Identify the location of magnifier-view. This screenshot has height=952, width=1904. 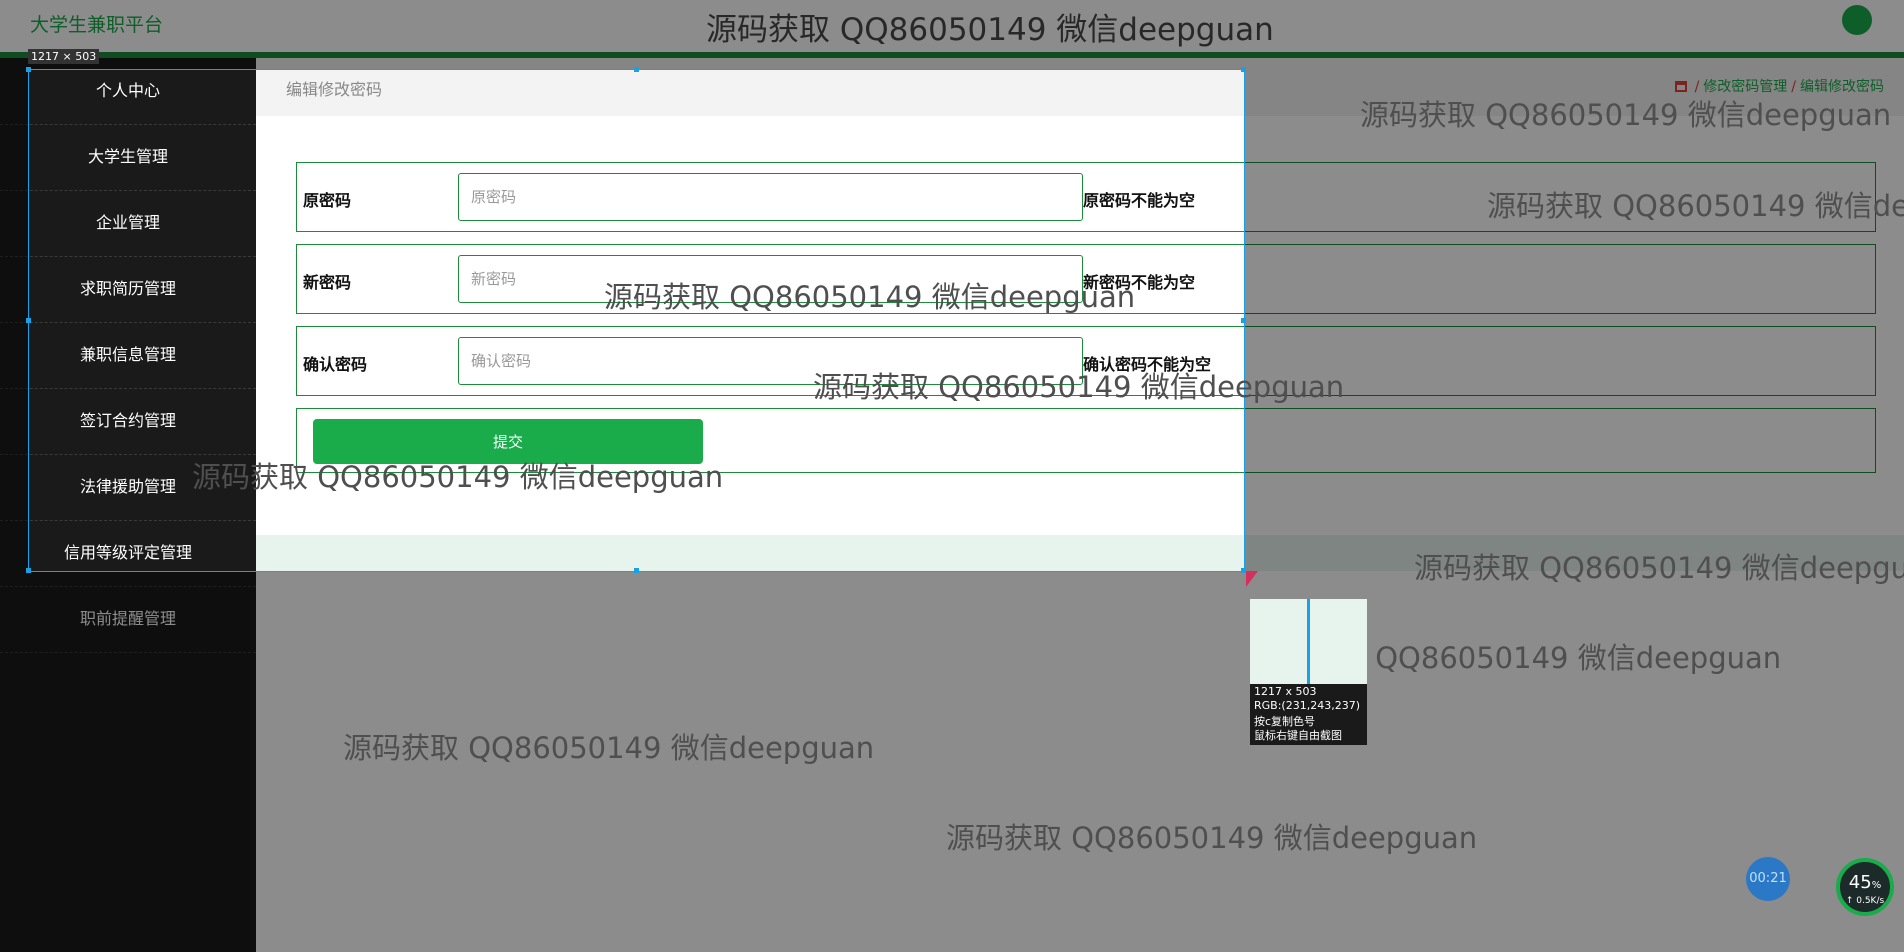
(1308, 641).